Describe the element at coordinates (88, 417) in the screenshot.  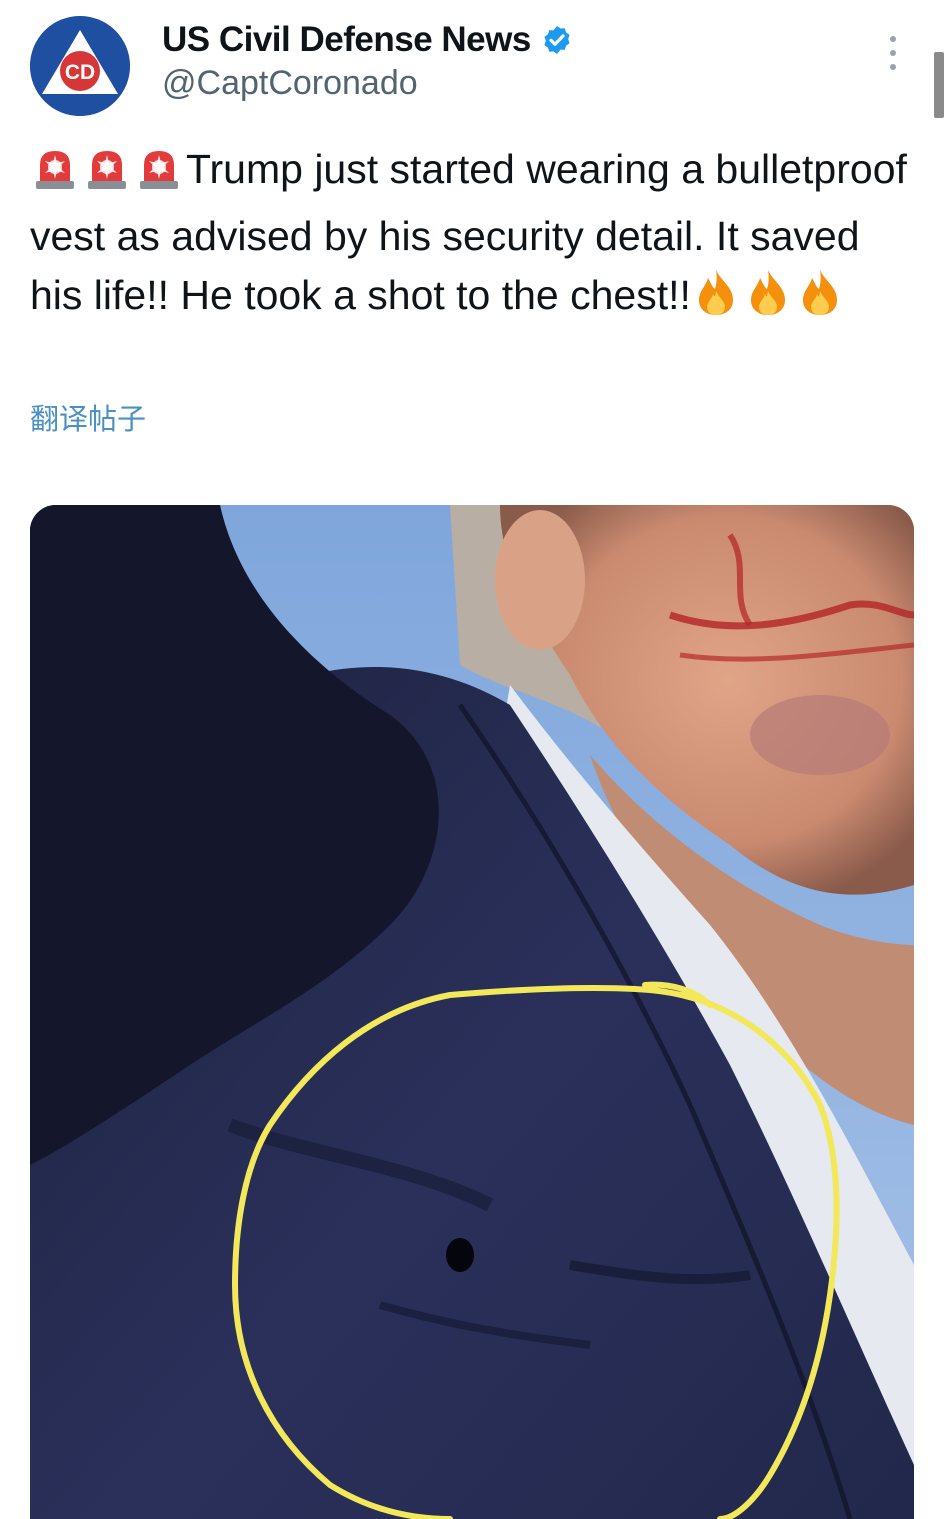
I see `translate-post-link: 翻译帖子` at that location.